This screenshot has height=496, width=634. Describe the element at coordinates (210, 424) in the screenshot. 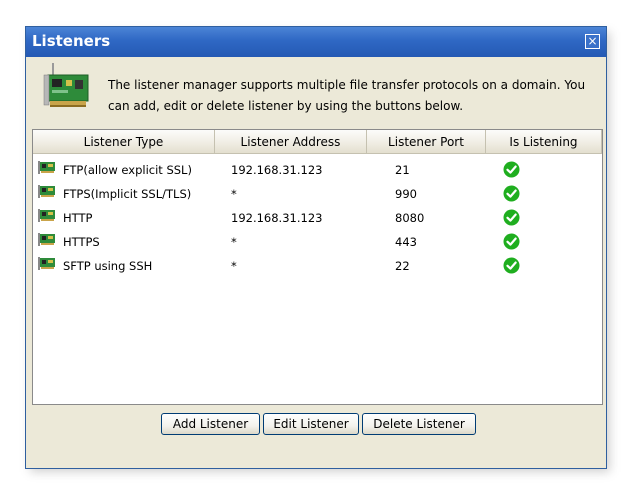

I see `add-listener-button: Add Listener` at that location.